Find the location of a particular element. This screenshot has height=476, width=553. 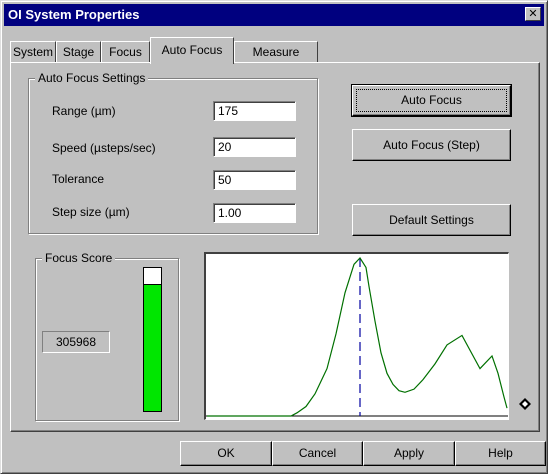

tolerance-input: 50 is located at coordinates (254, 180).